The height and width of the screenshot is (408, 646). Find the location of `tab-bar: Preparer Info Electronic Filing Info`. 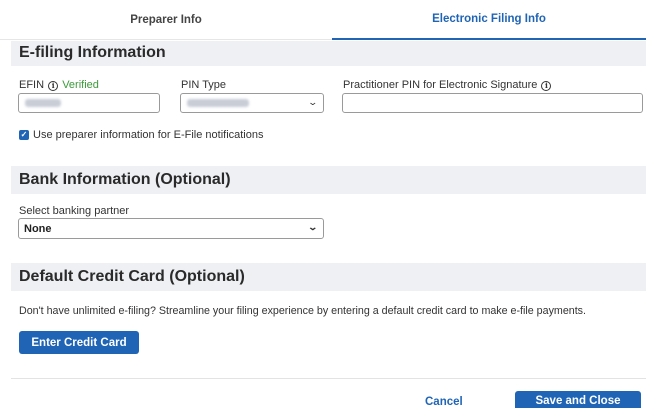

tab-bar: Preparer Info Electronic Filing Info is located at coordinates (323, 20).